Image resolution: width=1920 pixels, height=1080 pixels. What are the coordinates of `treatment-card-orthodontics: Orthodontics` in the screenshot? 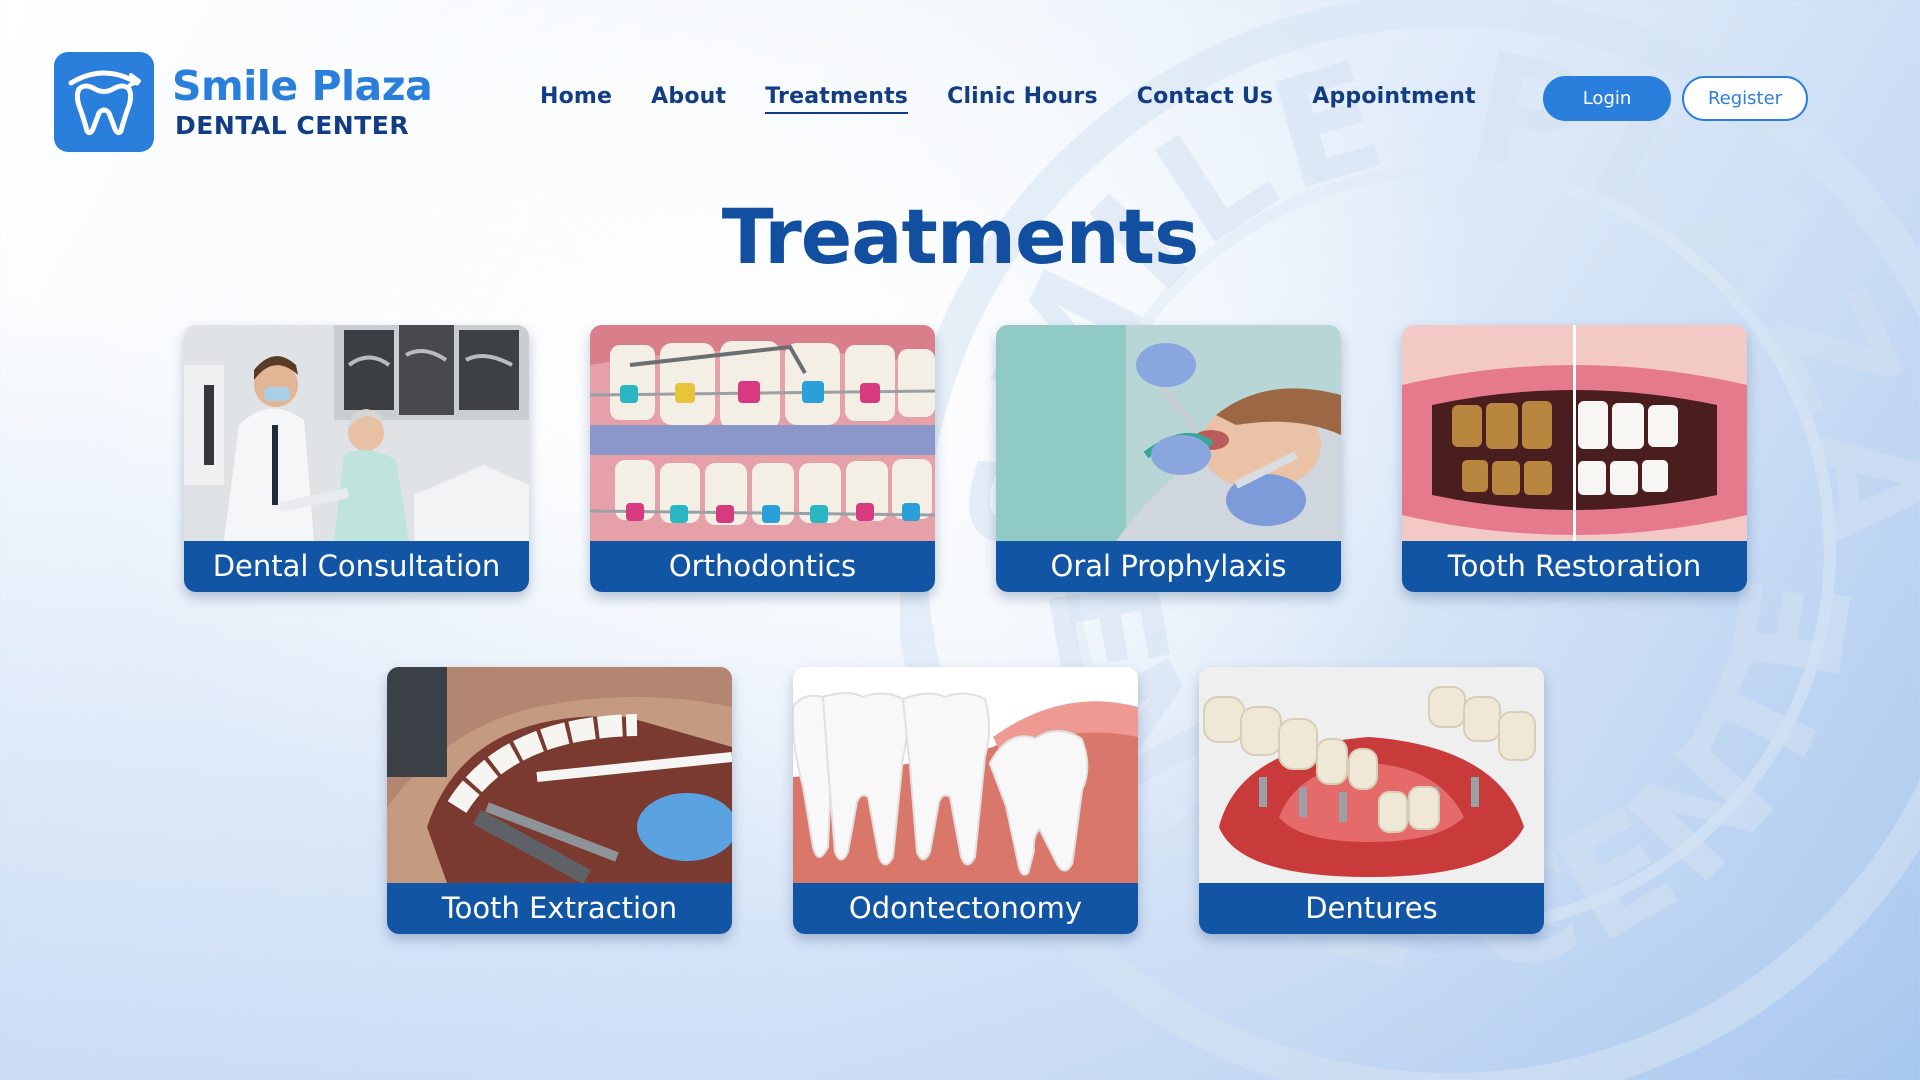 It's located at (762, 458).